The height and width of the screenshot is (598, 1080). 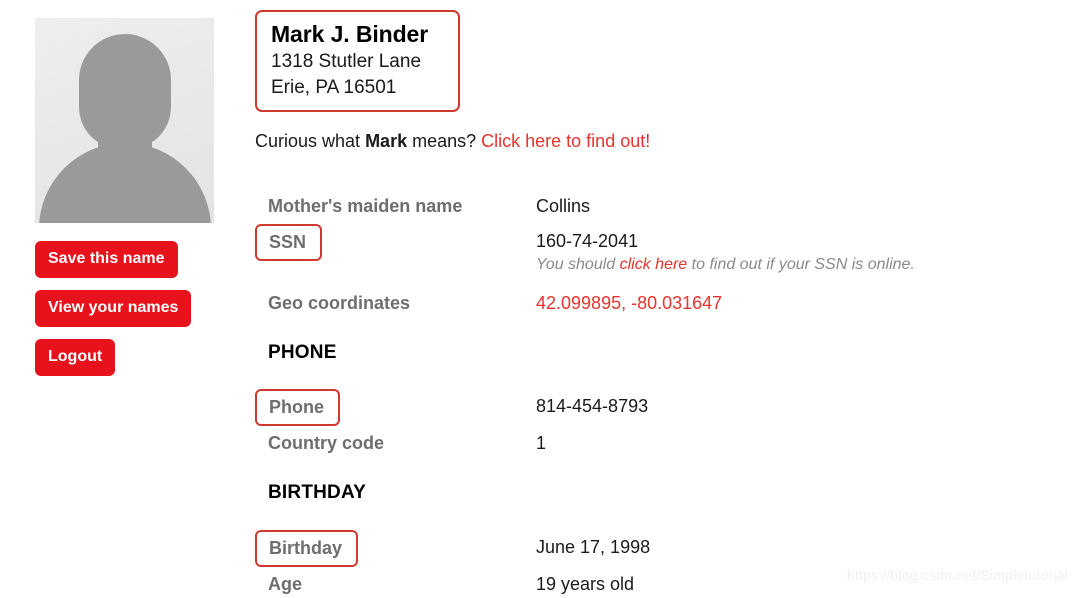 What do you see at coordinates (563, 206) in the screenshot?
I see `value-mothers-maiden-name: Collins` at bounding box center [563, 206].